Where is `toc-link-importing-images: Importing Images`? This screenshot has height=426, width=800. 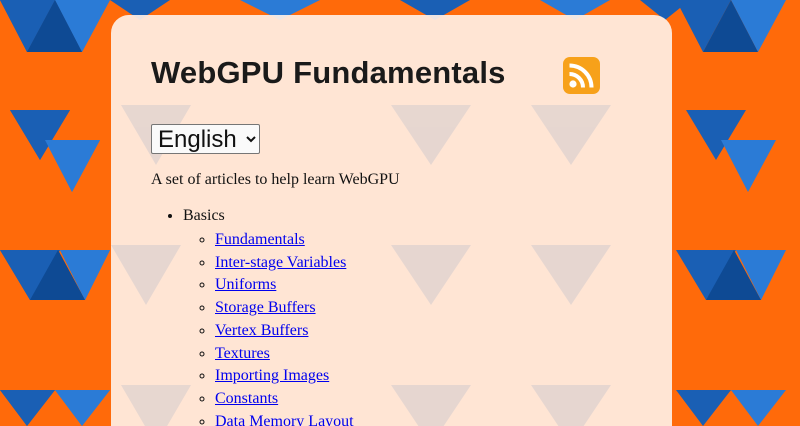 toc-link-importing-images: Importing Images is located at coordinates (272, 375).